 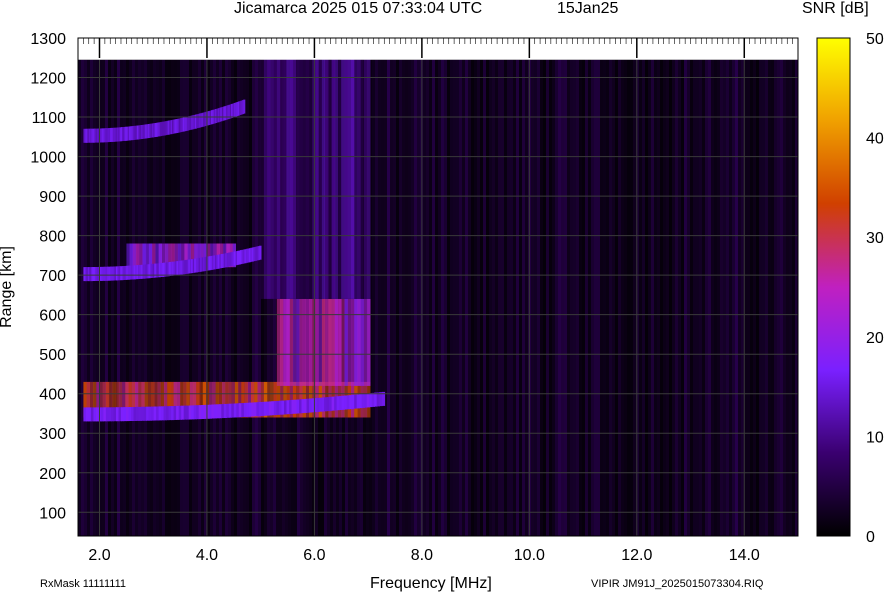 I want to click on y-tick-label: 1000, so click(x=48, y=158).